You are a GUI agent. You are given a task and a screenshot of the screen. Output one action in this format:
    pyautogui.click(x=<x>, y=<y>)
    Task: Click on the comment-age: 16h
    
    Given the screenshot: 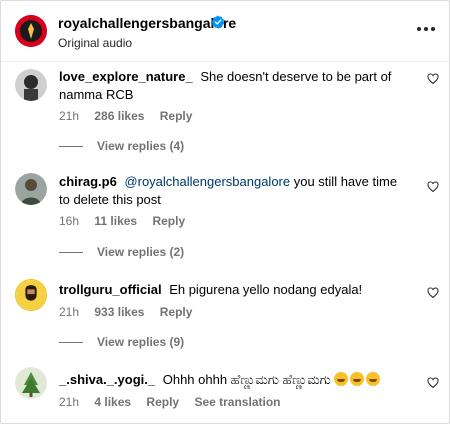 What is the action you would take?
    pyautogui.click(x=69, y=221)
    